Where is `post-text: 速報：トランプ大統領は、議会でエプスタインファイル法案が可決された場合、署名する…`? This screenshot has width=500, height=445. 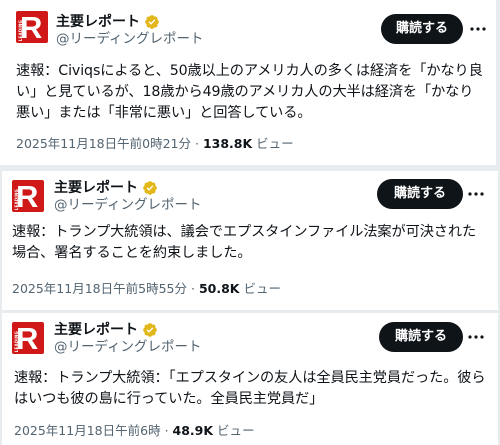
post-text: 速報：トランプ大統領は、議会でエプスタインファイル法案が可決された場合、署名する… is located at coordinates (244, 242).